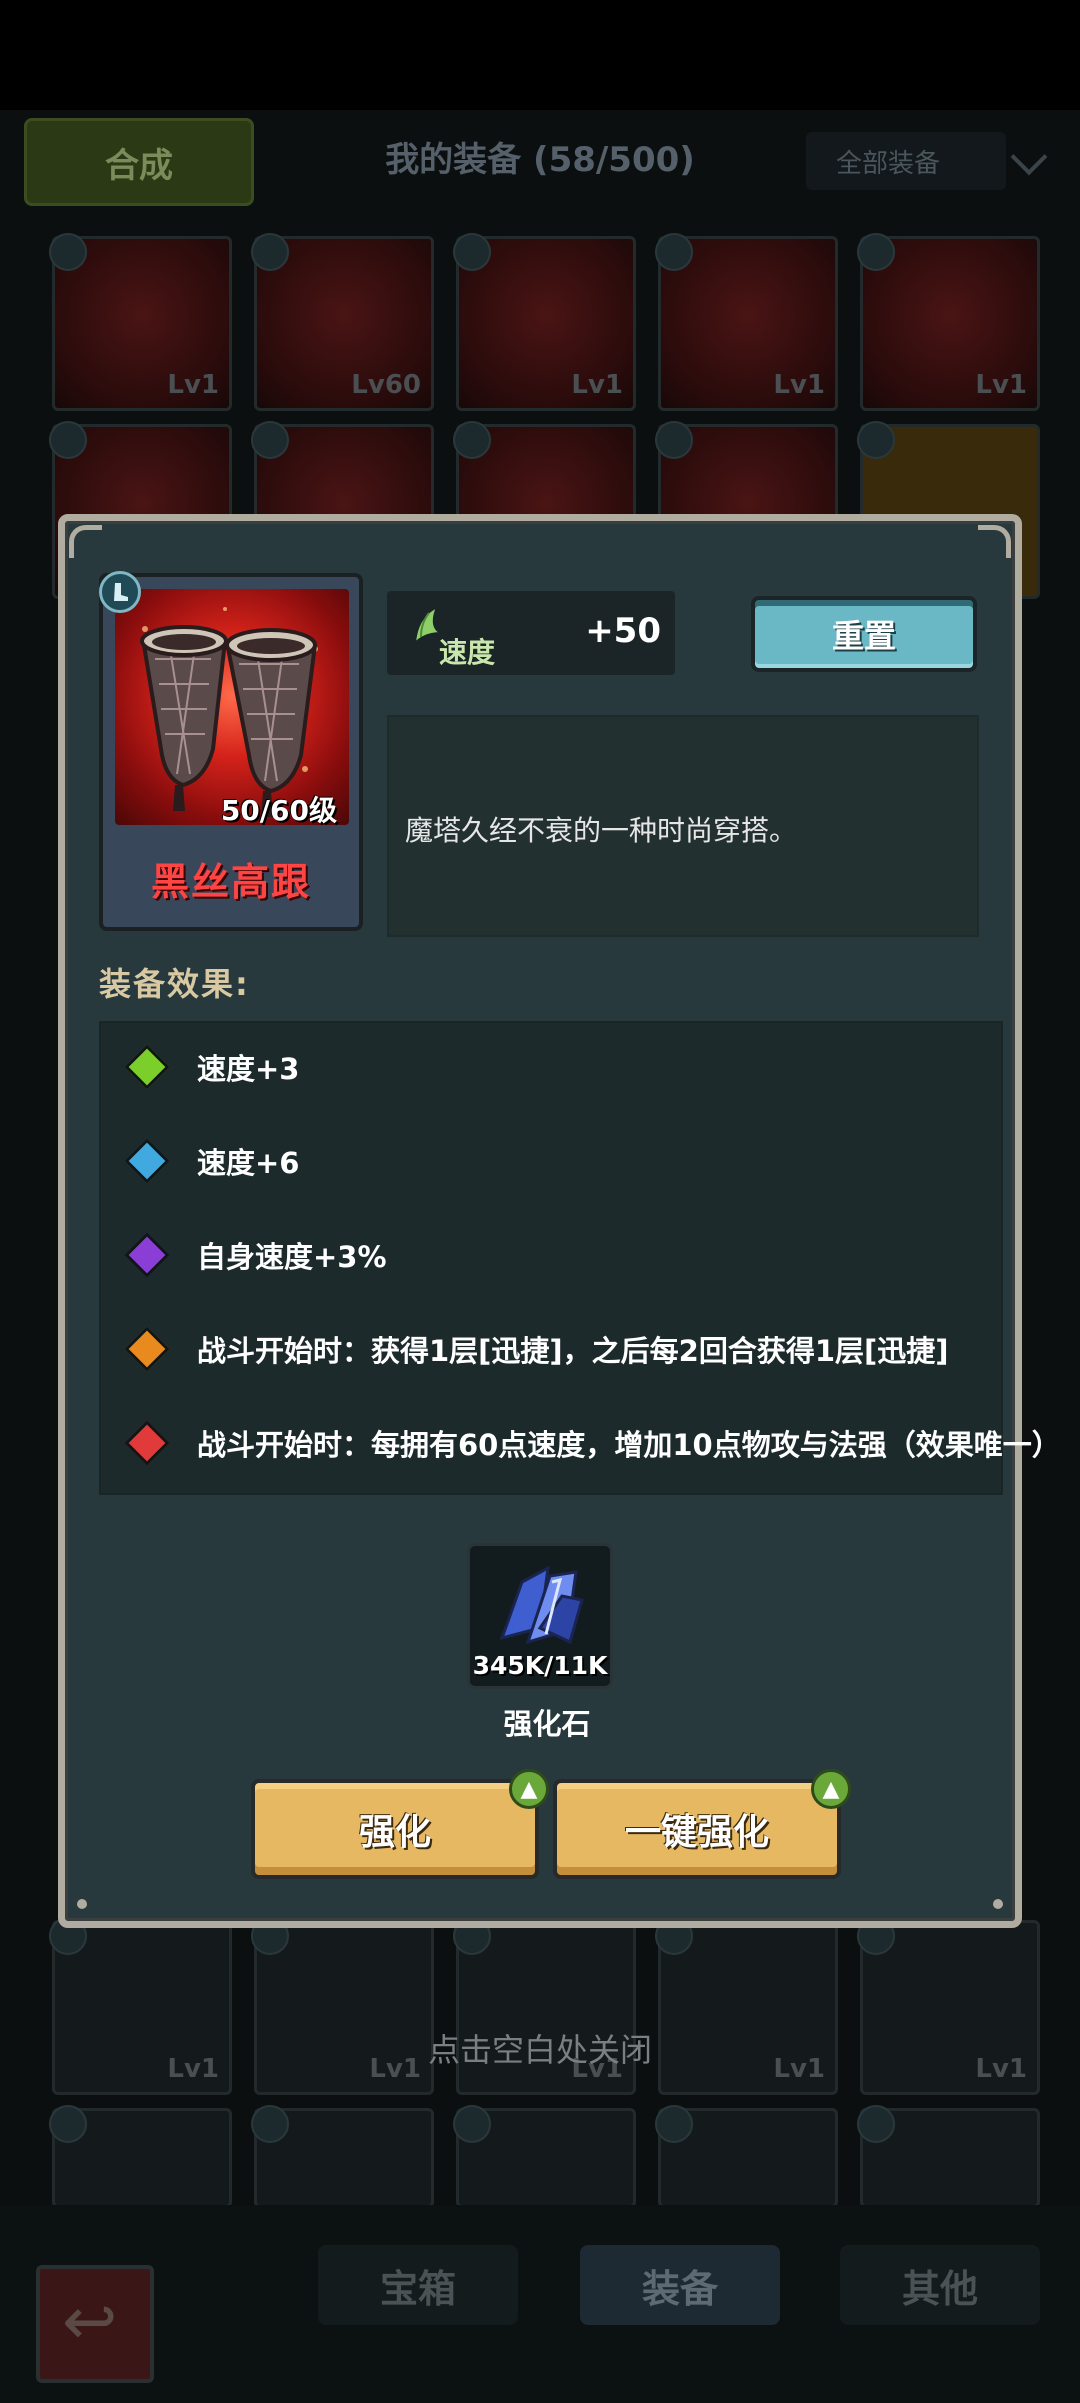 This screenshot has height=2403, width=1080. Describe the element at coordinates (467, 652) in the screenshot. I see `stat-label: 速度` at that location.